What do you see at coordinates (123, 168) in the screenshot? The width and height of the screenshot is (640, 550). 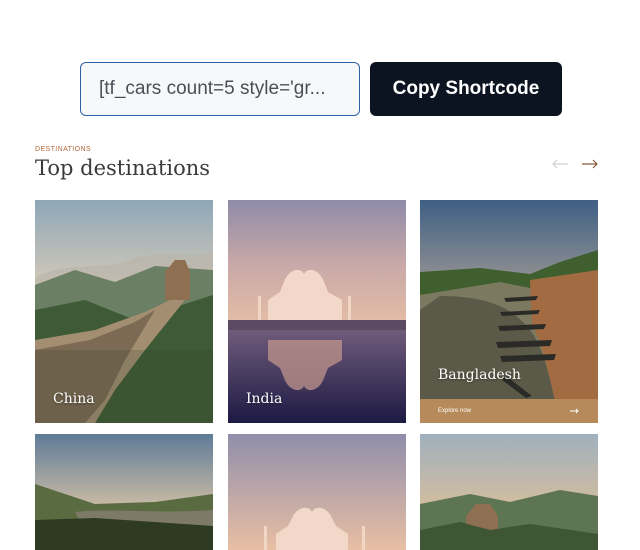 I see `section-title: Top destinations` at bounding box center [123, 168].